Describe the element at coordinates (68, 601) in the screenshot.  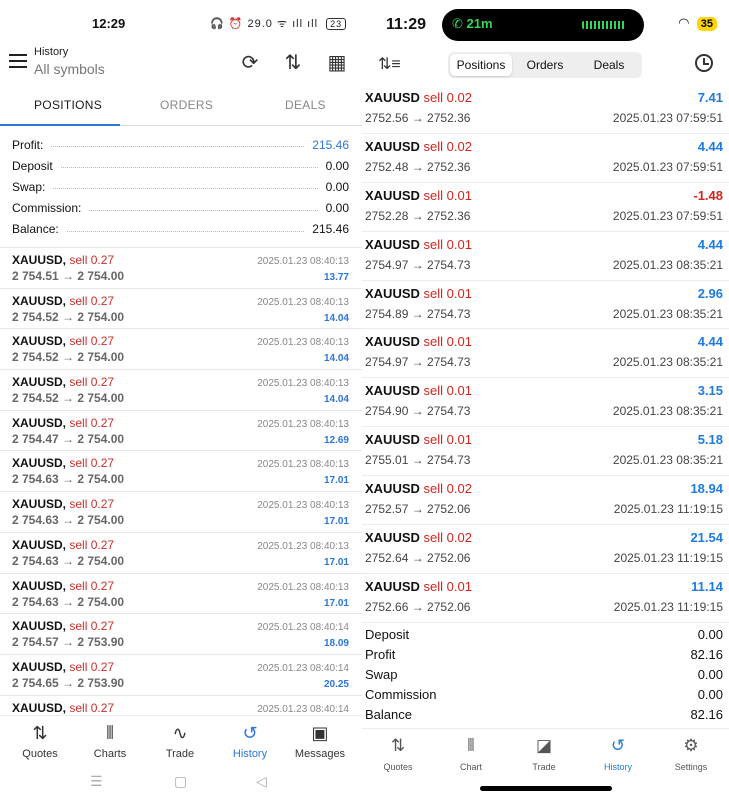
I see `deal-prices: 2 754.63 → 2 754.00` at that location.